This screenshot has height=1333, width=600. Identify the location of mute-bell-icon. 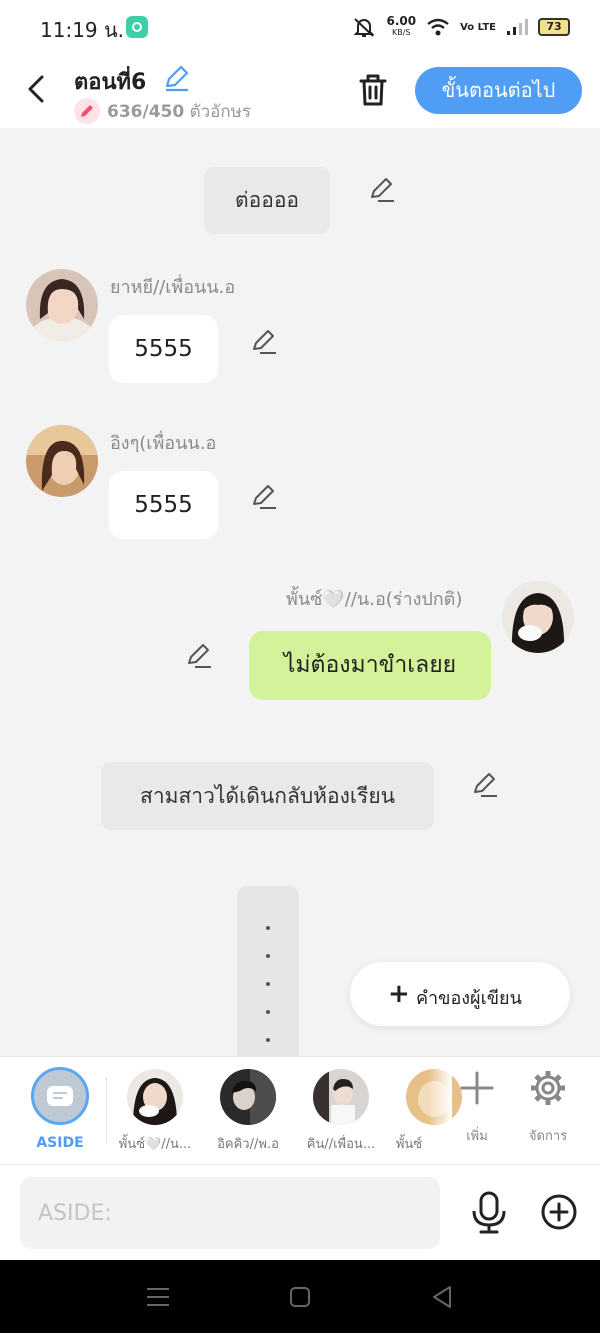
(364, 27).